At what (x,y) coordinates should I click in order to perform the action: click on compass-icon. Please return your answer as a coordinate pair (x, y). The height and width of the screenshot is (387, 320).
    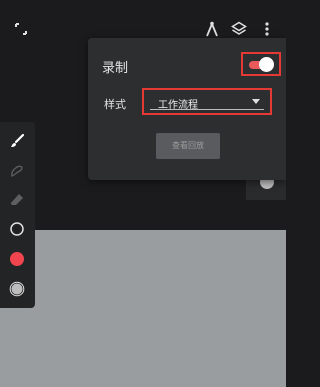
    Looking at the image, I should click on (212, 29).